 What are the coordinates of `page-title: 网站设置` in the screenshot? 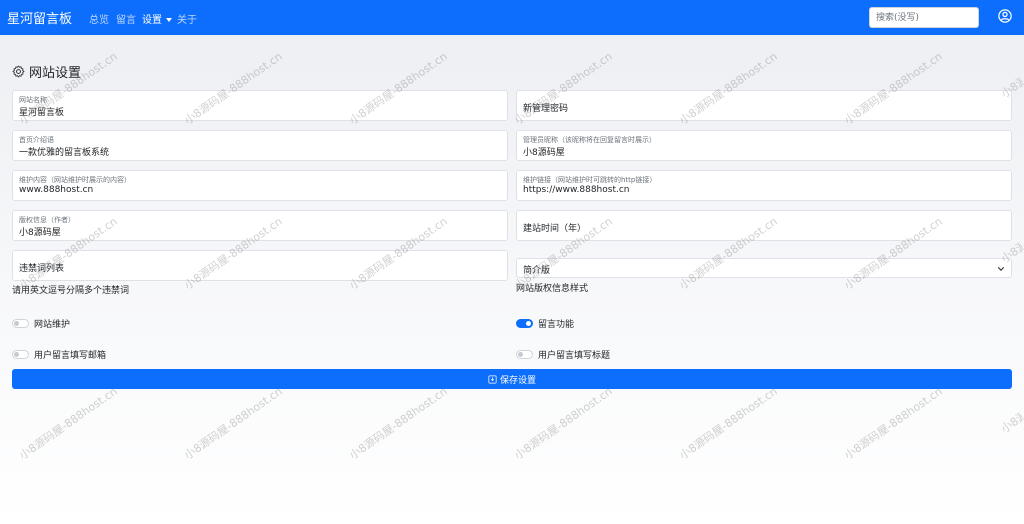 It's located at (55, 73).